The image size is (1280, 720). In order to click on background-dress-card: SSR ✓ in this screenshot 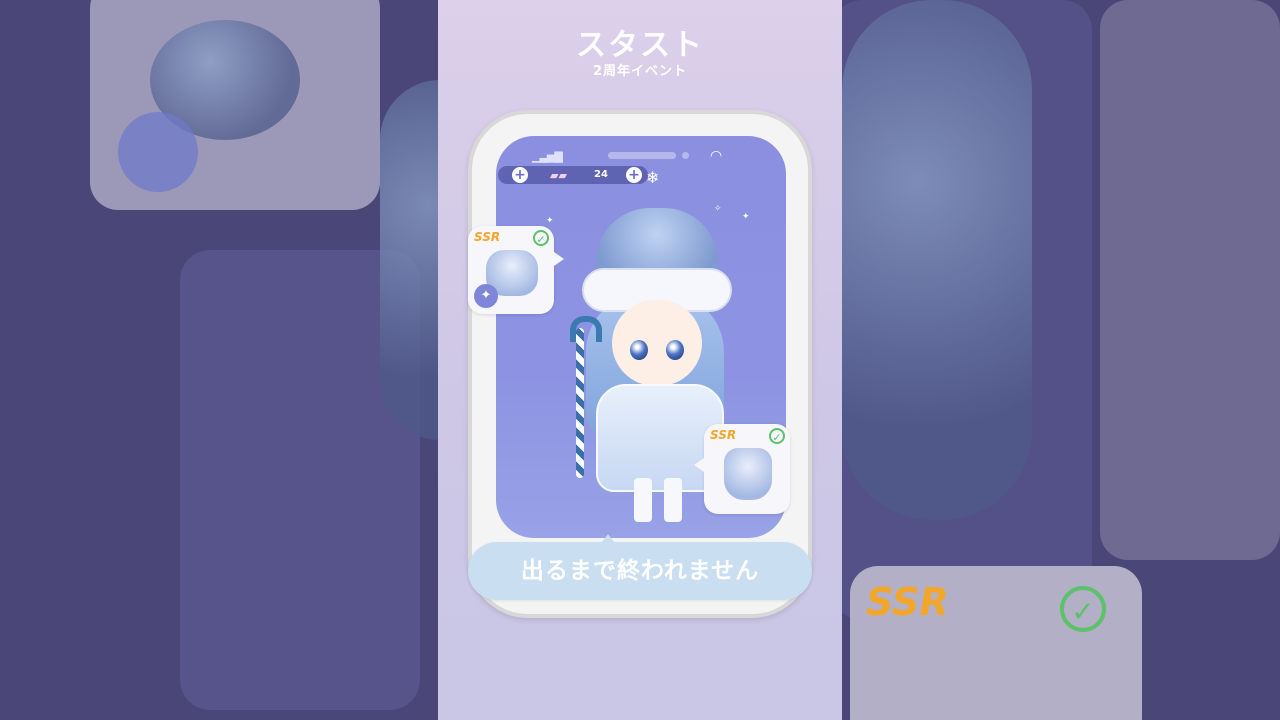, I will do `click(996, 643)`.